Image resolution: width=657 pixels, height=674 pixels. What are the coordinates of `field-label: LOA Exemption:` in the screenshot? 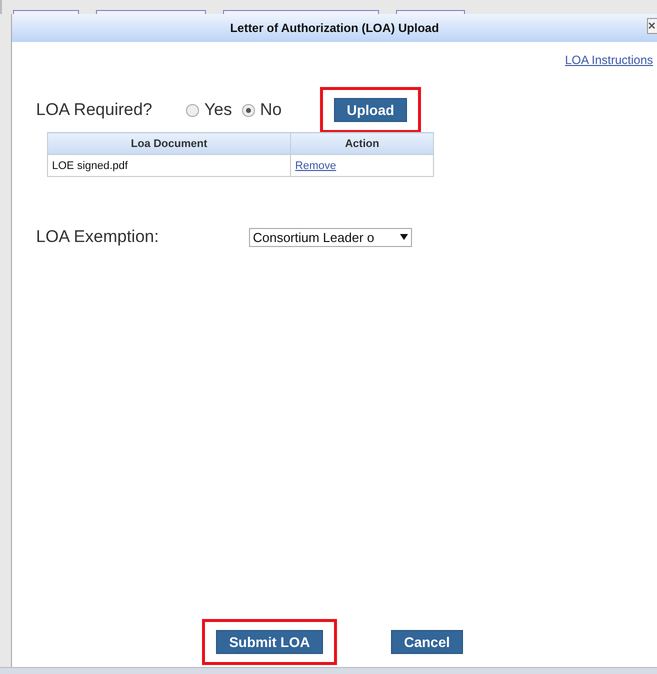 It's located at (97, 237).